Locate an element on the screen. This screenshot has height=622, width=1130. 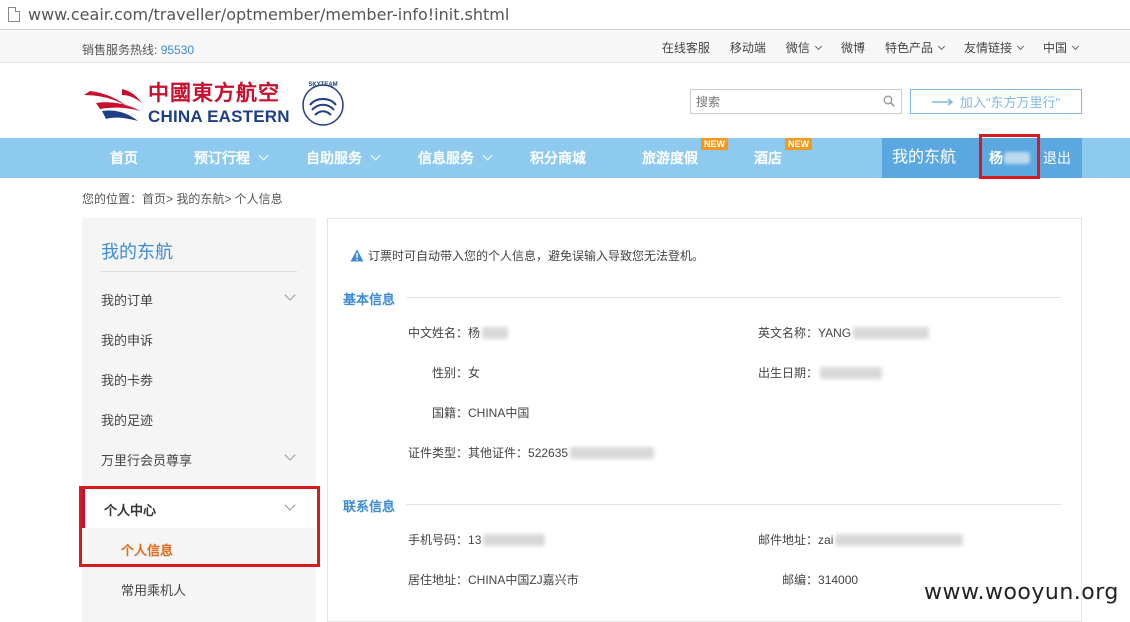
top-link-mobile: 移动端 is located at coordinates (748, 47).